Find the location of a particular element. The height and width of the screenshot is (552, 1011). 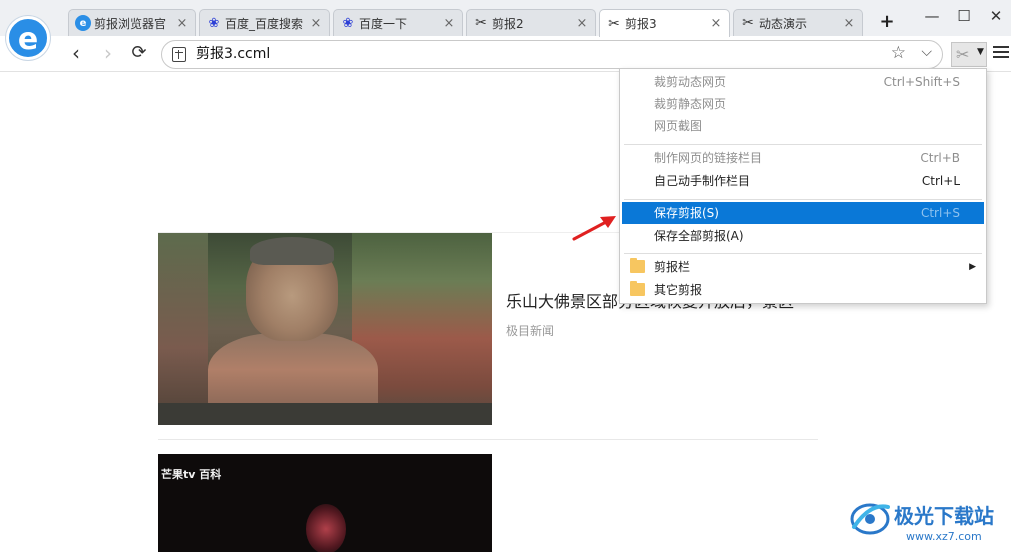

menu-item-make-column-manually: 自己动手制作栏目 Ctrl+L is located at coordinates (803, 181).